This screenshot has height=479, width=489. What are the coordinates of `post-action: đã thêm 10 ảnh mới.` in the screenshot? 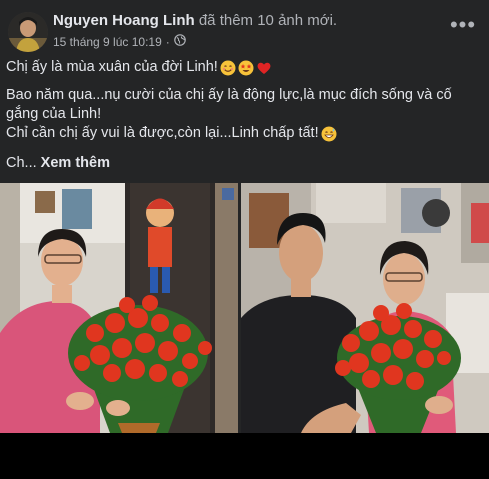 It's located at (268, 20).